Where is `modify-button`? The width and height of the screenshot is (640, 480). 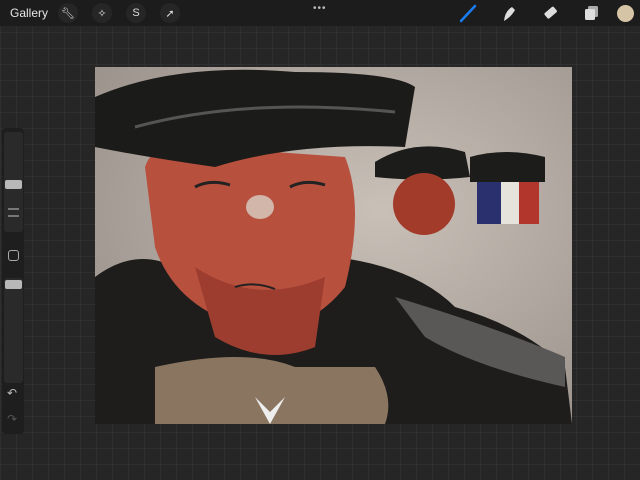
modify-button is located at coordinates (13, 255).